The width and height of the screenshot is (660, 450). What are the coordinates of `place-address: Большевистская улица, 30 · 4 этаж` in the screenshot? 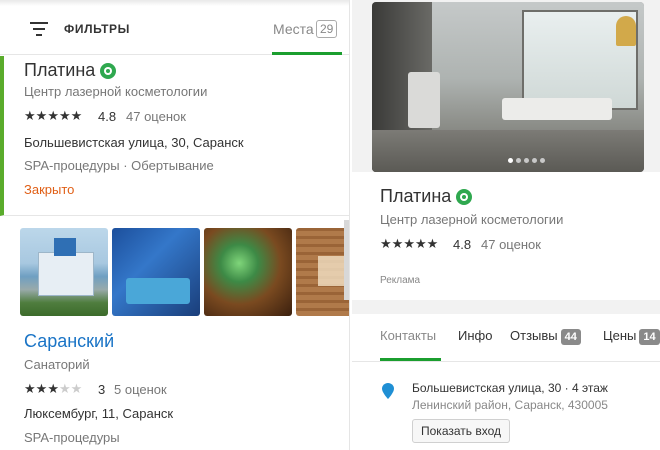 It's located at (510, 388).